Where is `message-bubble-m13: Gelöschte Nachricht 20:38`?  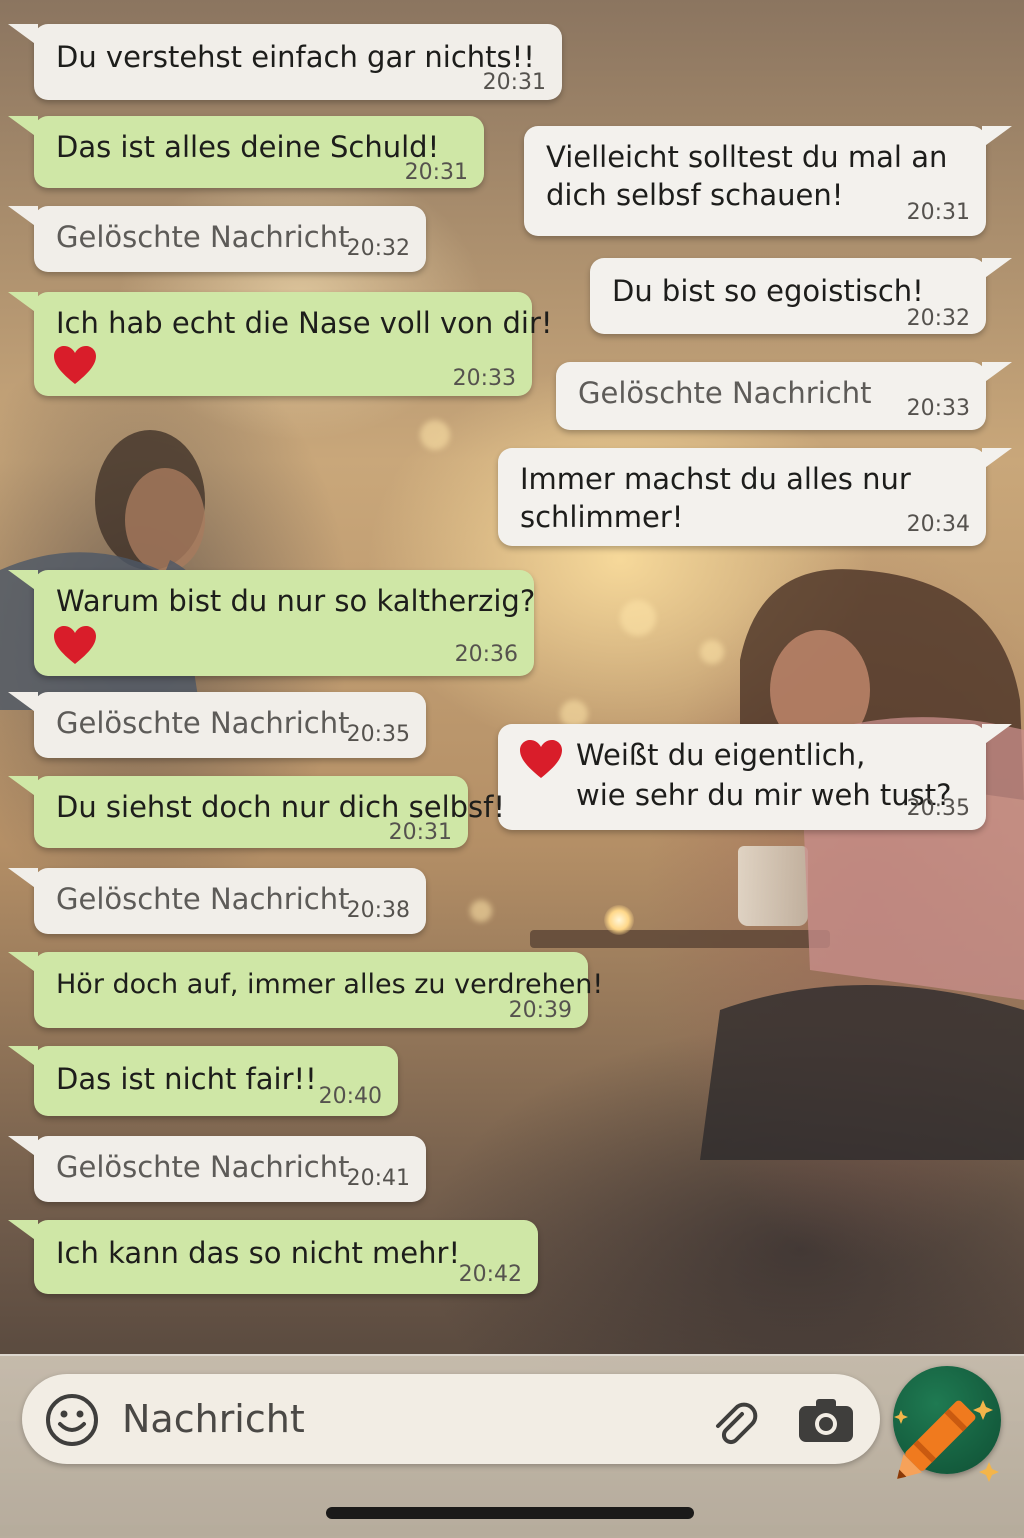 message-bubble-m13: Gelöschte Nachricht 20:38 is located at coordinates (217, 901).